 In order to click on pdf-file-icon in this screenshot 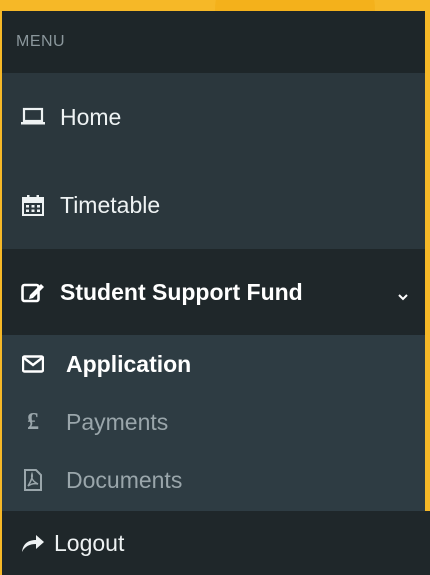, I will do `click(33, 480)`.